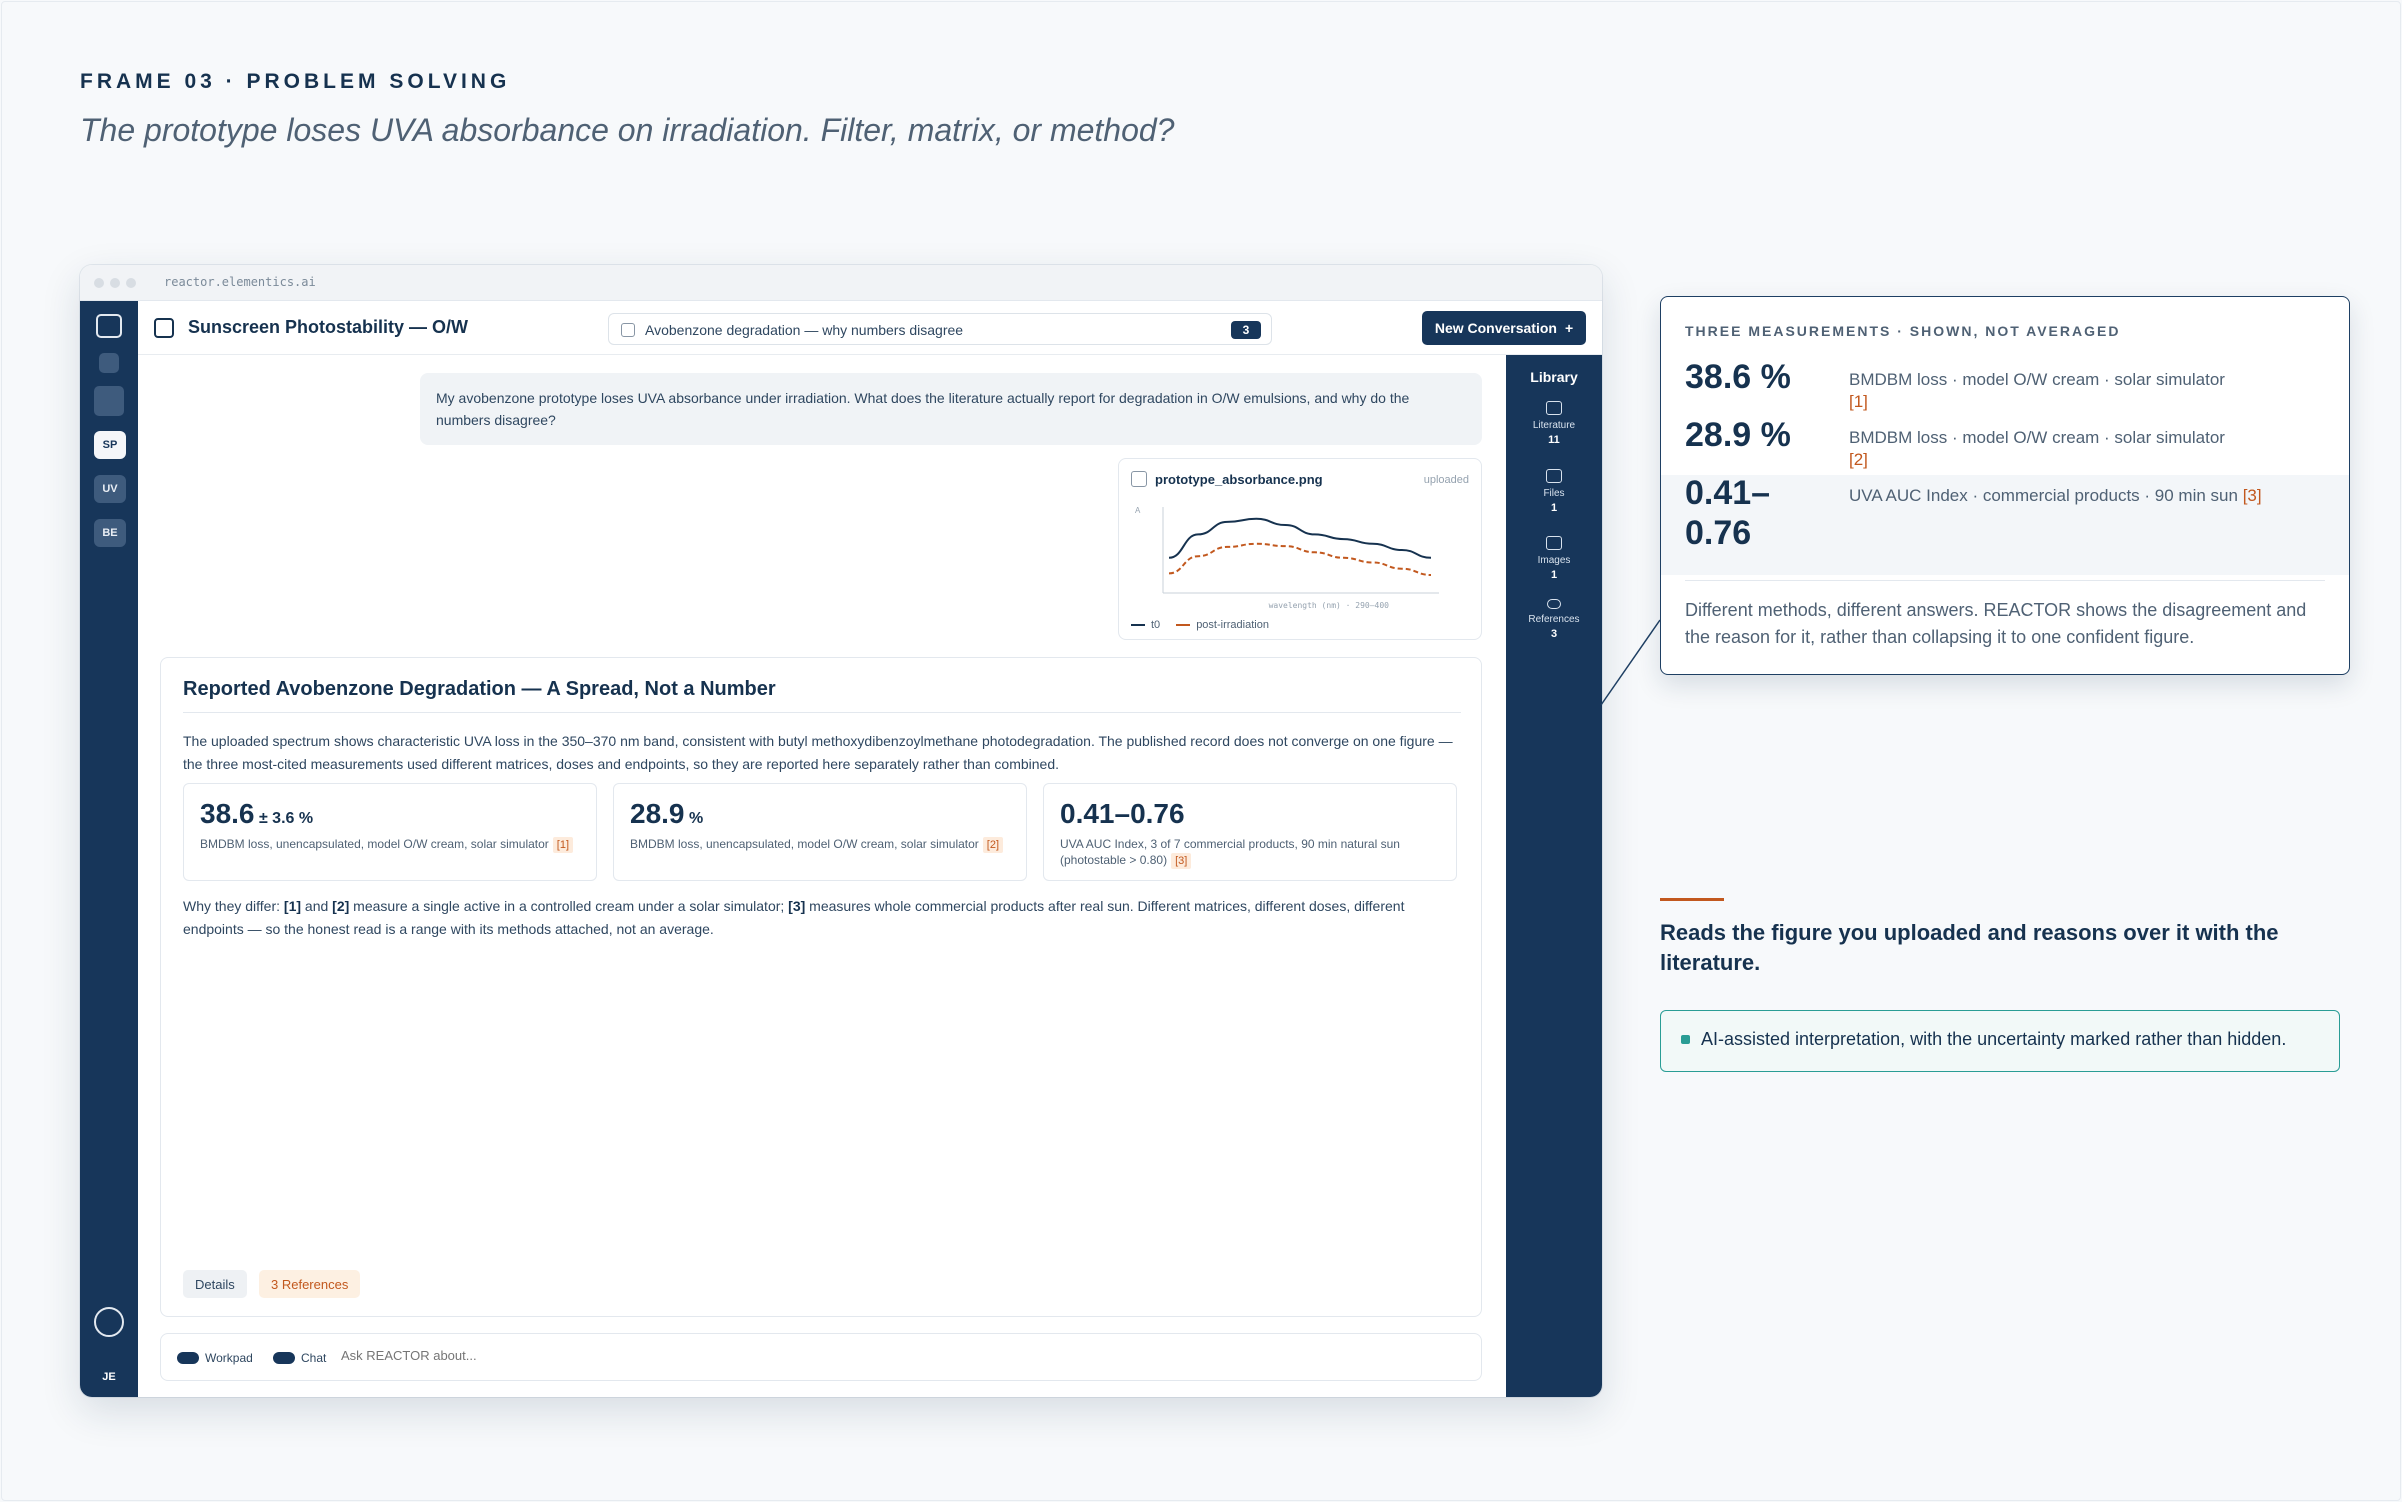 This screenshot has height=1502, width=2402. What do you see at coordinates (233, 906) in the screenshot?
I see `why-text: Why they differ:` at bounding box center [233, 906].